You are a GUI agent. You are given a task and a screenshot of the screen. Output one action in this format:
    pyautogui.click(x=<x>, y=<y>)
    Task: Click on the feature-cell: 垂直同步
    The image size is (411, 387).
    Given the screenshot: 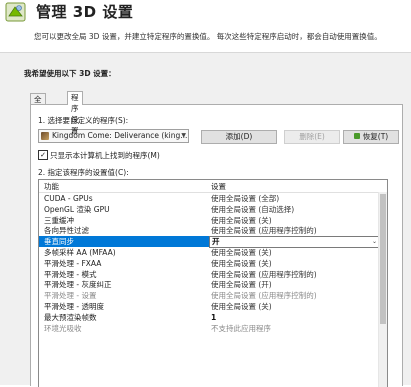 What is the action you would take?
    pyautogui.click(x=59, y=242)
    